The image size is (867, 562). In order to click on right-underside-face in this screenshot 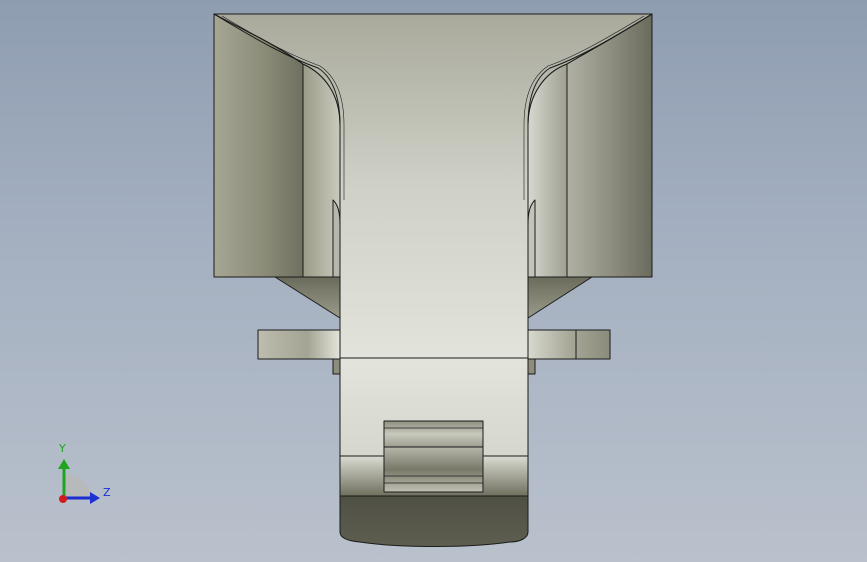, I will do `click(560, 297)`.